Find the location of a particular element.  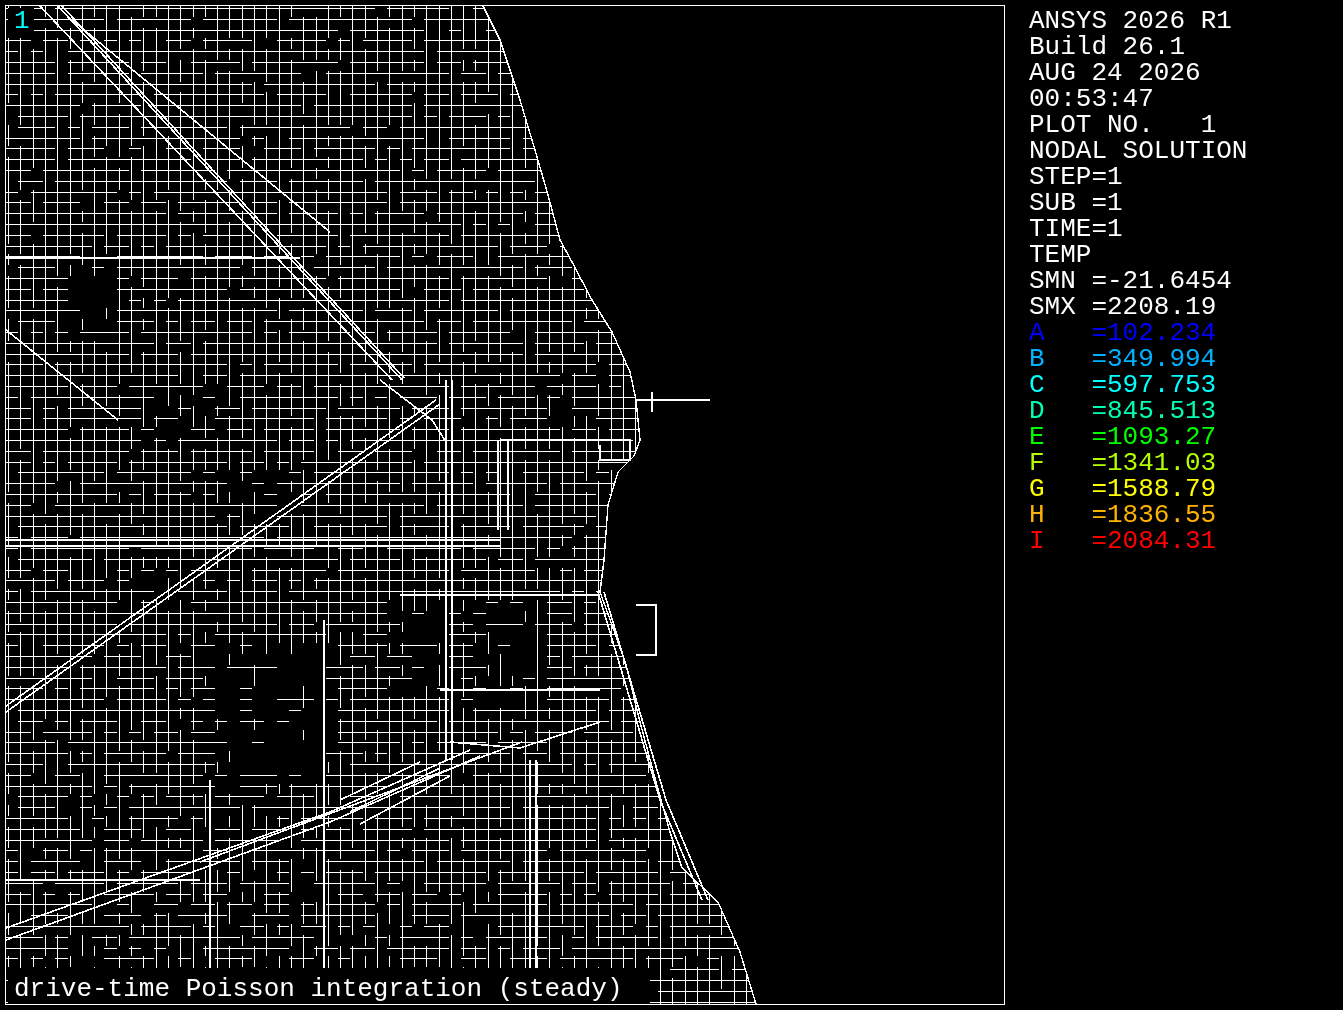

contour-letter: H is located at coordinates (1037, 515).